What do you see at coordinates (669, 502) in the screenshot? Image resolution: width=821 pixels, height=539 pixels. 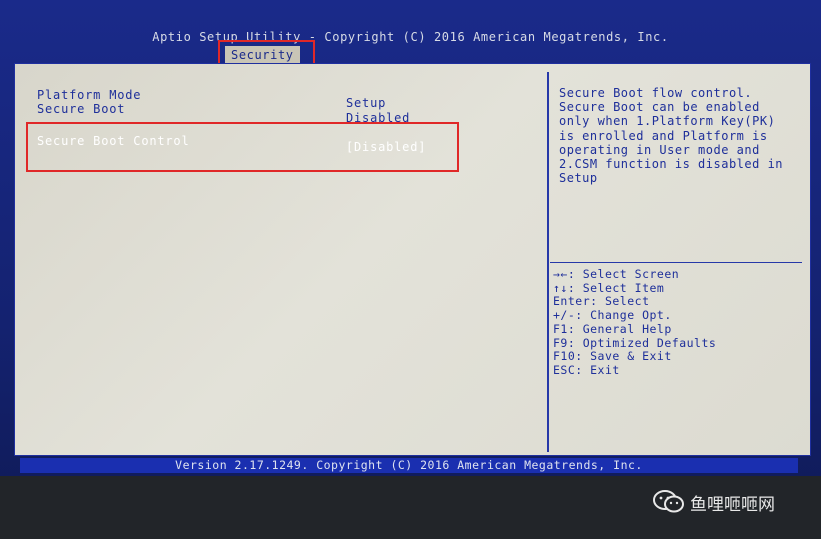 I see `wechat-icon` at bounding box center [669, 502].